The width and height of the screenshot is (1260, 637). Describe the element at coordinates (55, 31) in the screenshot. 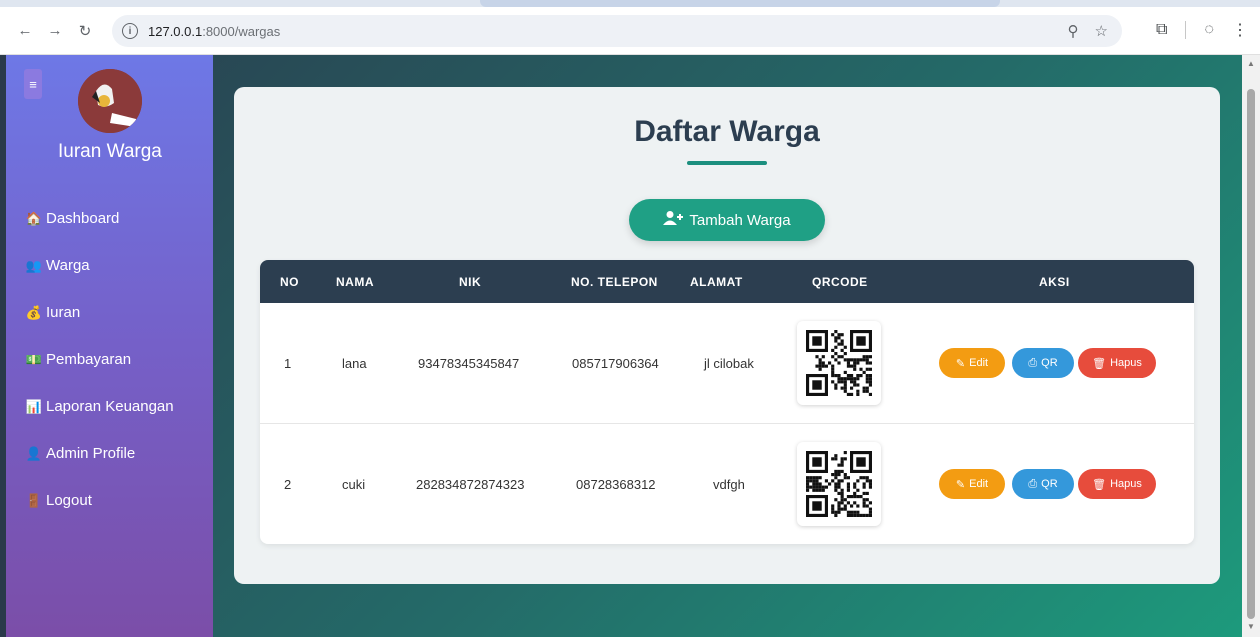

I see `forward-icon: →` at that location.